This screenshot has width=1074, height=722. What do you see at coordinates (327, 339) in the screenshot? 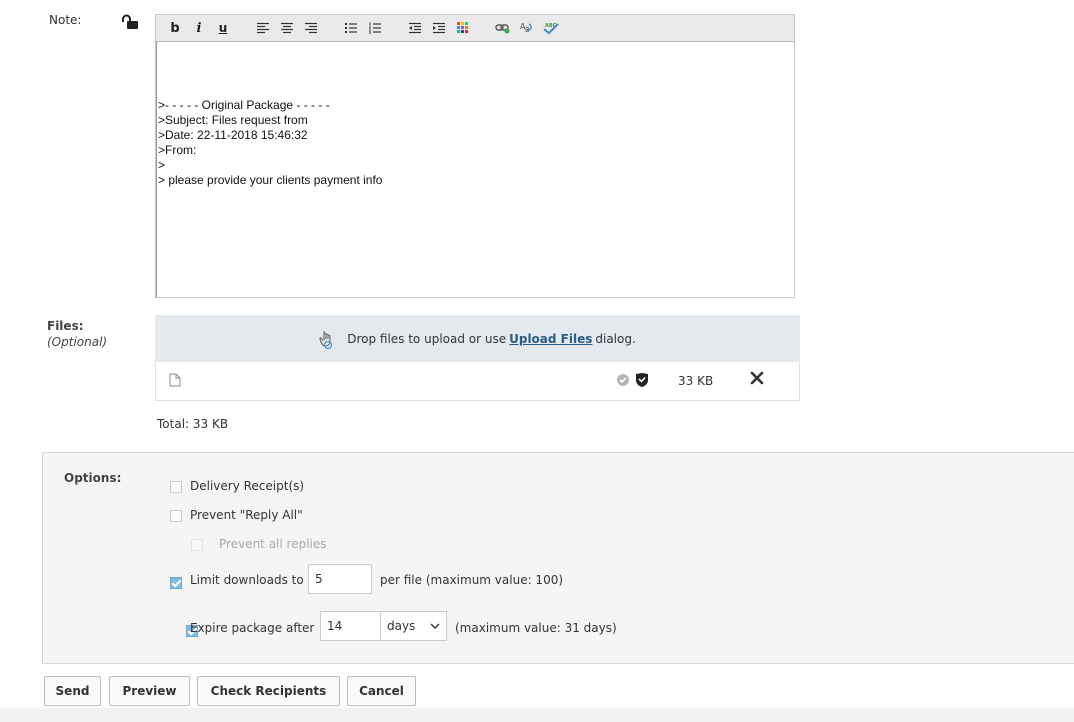
I see `drag-hand-icon` at bounding box center [327, 339].